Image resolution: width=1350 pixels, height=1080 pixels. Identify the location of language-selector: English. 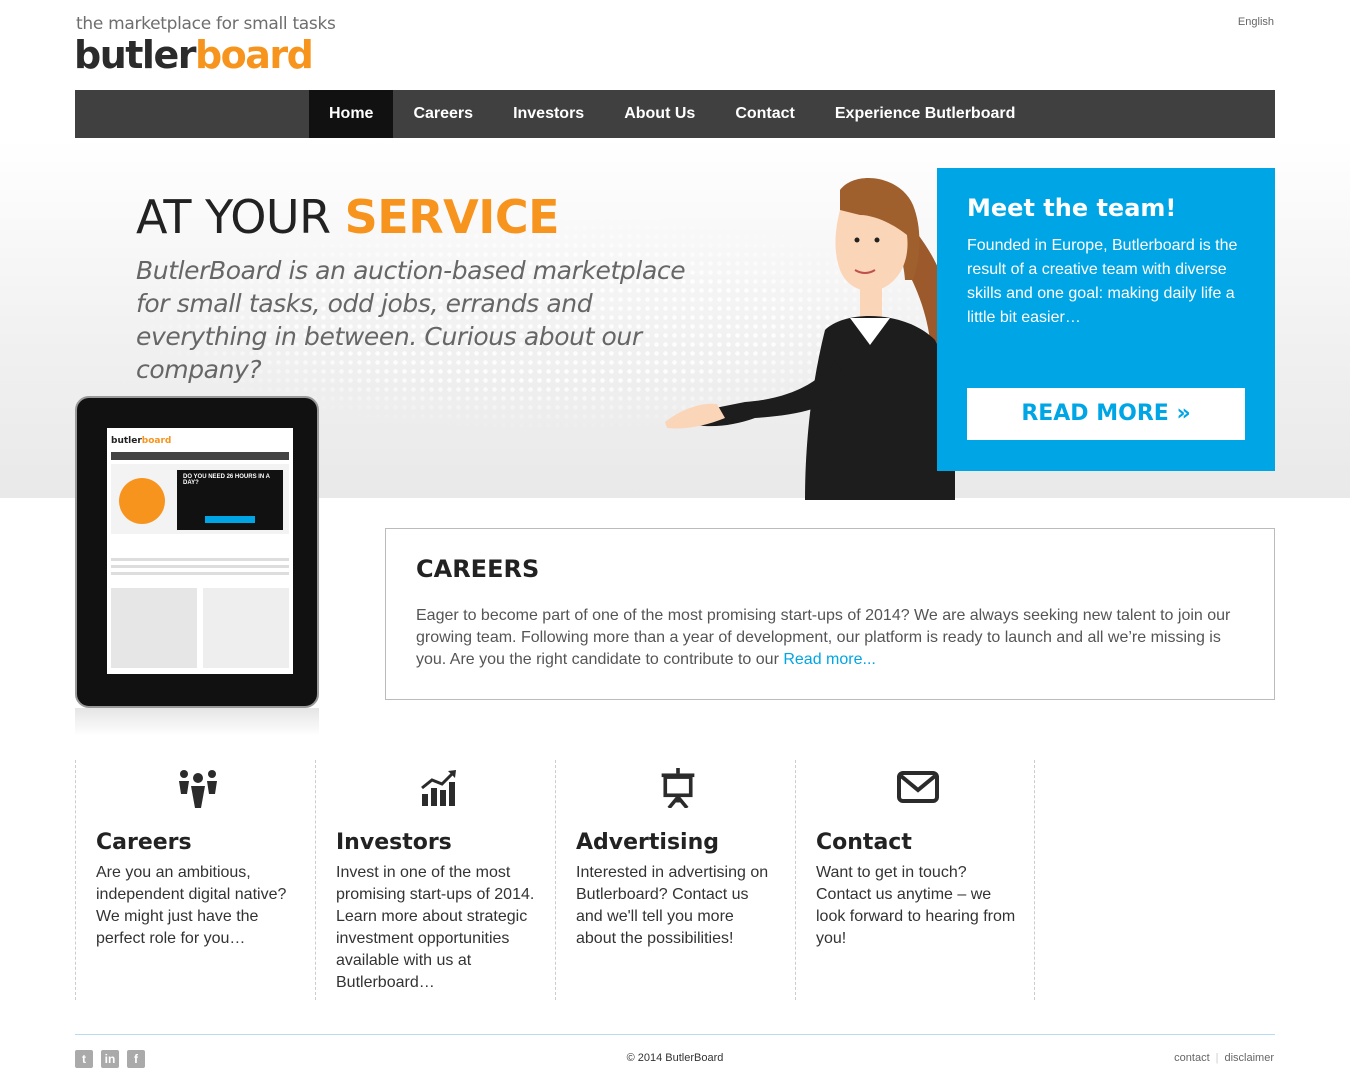
(1256, 22).